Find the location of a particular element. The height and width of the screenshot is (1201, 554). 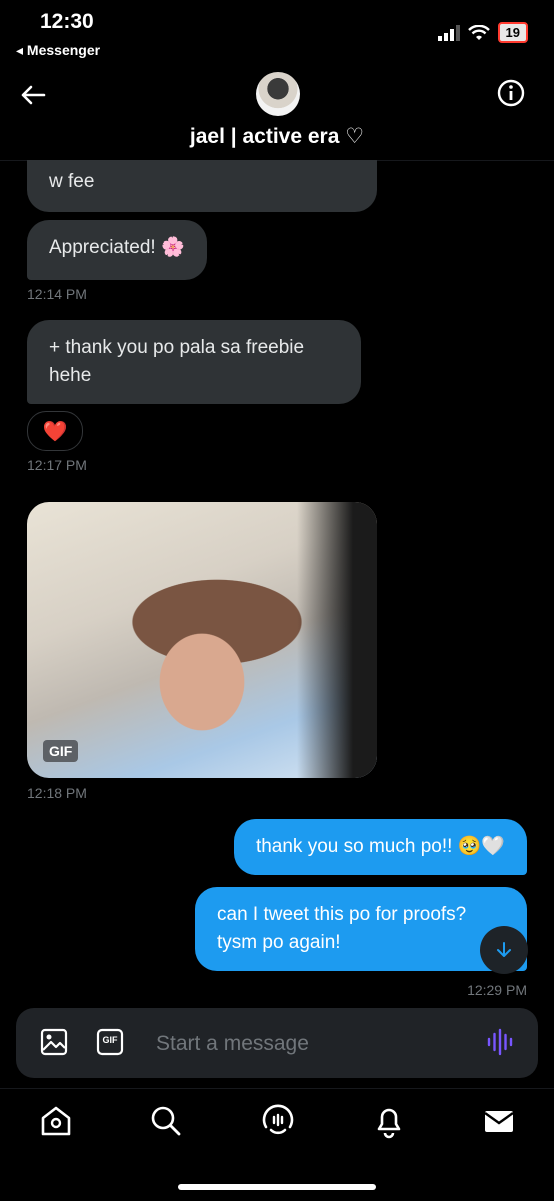

gif-icon: GIF is located at coordinates (110, 1042).